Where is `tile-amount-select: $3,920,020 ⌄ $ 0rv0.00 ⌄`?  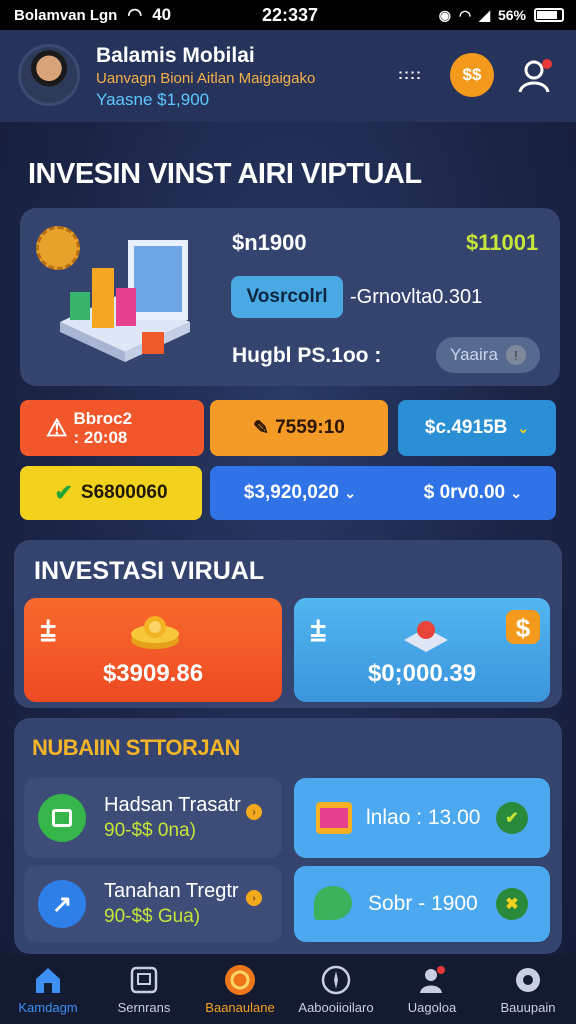 tile-amount-select: $3,920,020 ⌄ $ 0rv0.00 ⌄ is located at coordinates (383, 493).